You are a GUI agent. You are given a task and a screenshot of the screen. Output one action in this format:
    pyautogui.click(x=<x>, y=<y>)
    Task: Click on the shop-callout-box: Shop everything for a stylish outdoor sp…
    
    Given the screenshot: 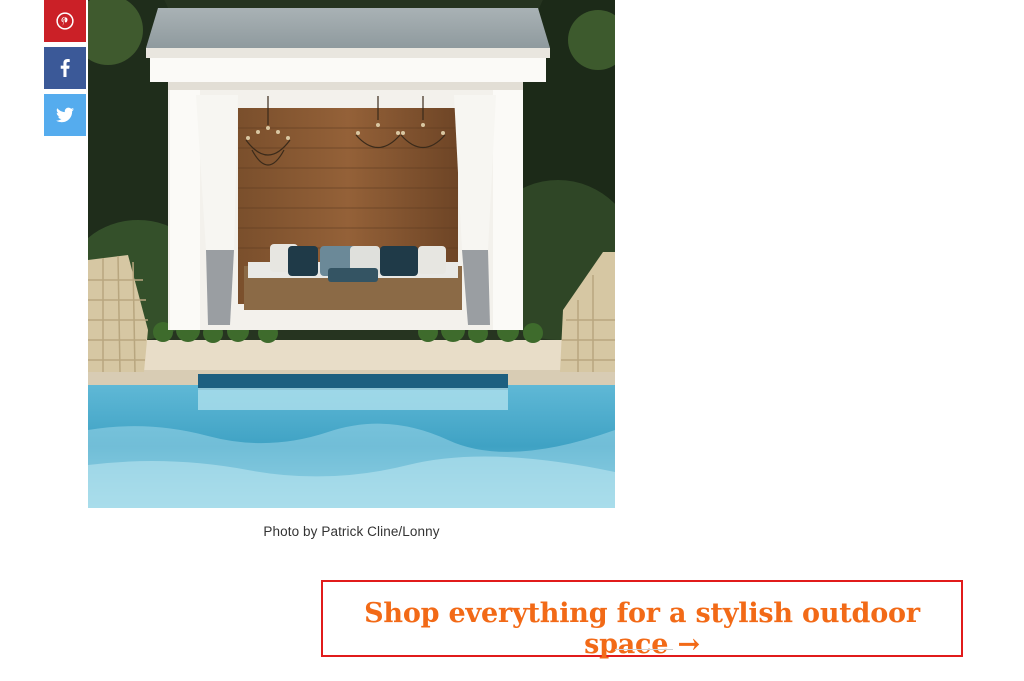 What is the action you would take?
    pyautogui.click(x=642, y=620)
    